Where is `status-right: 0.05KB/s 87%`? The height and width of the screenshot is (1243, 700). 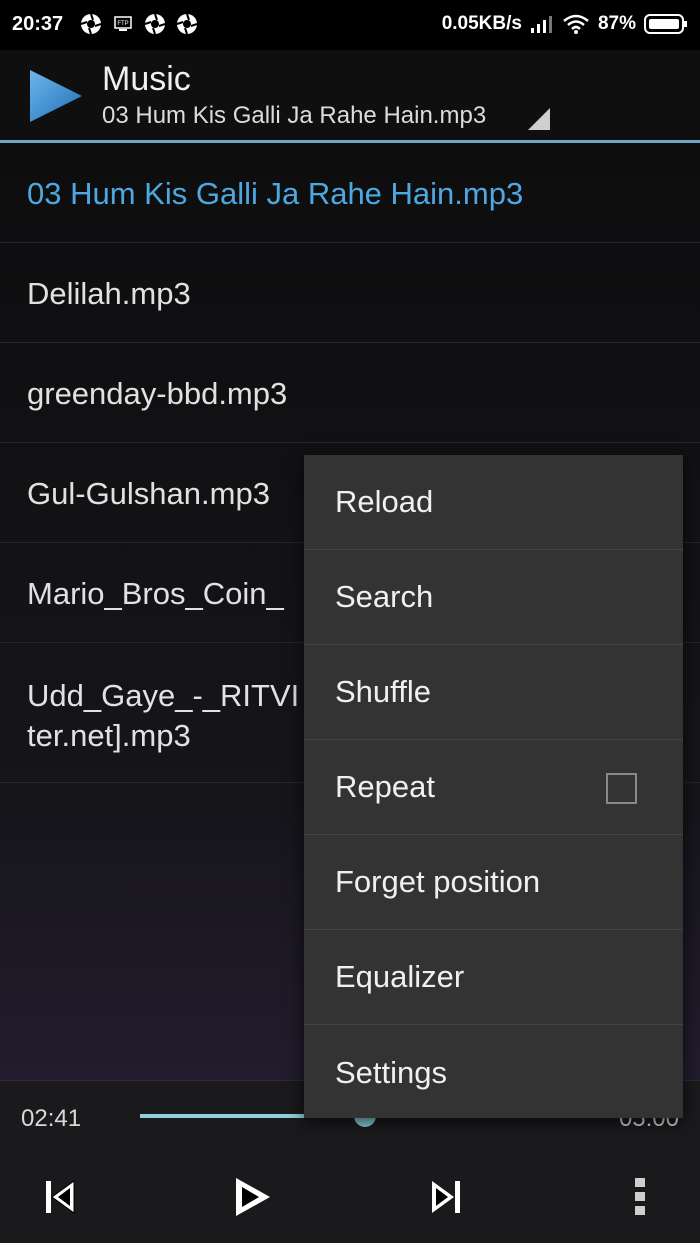
status-right: 0.05KB/s 87% is located at coordinates (565, 24).